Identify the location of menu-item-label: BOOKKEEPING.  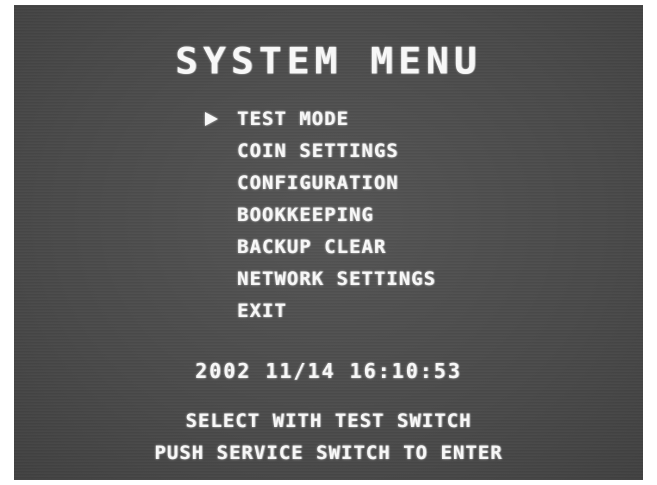
(305, 215).